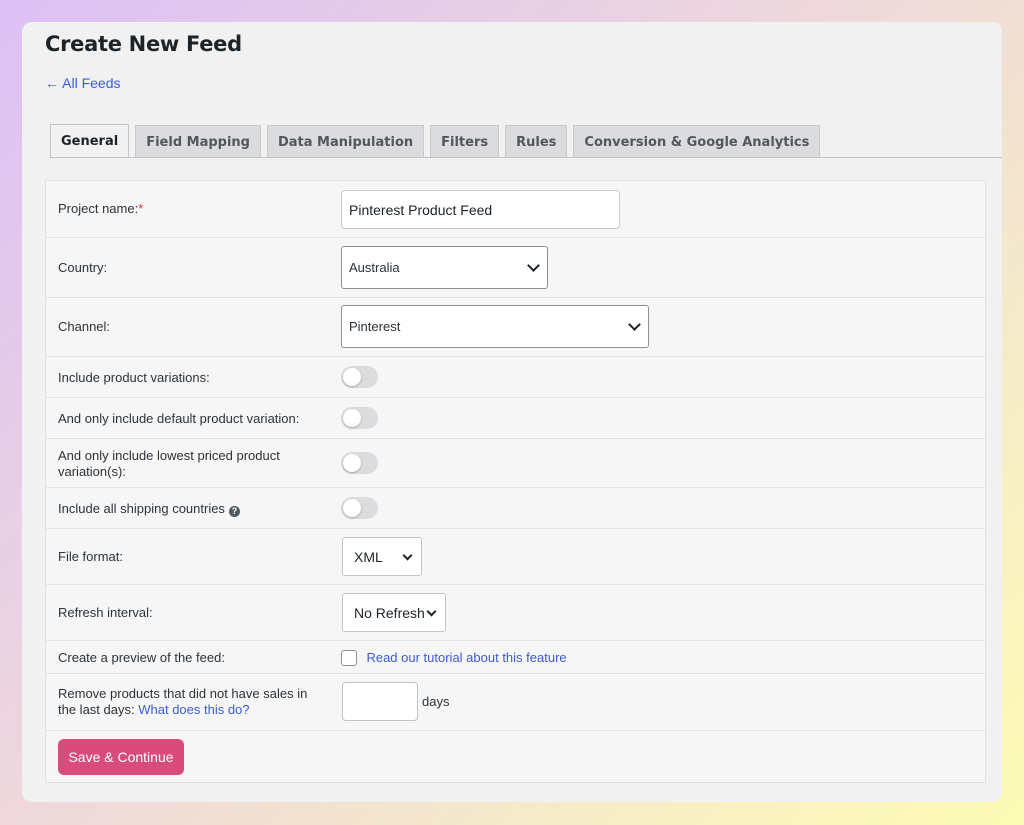 The image size is (1024, 825). I want to click on project-name-label: Project name:*, so click(101, 208).